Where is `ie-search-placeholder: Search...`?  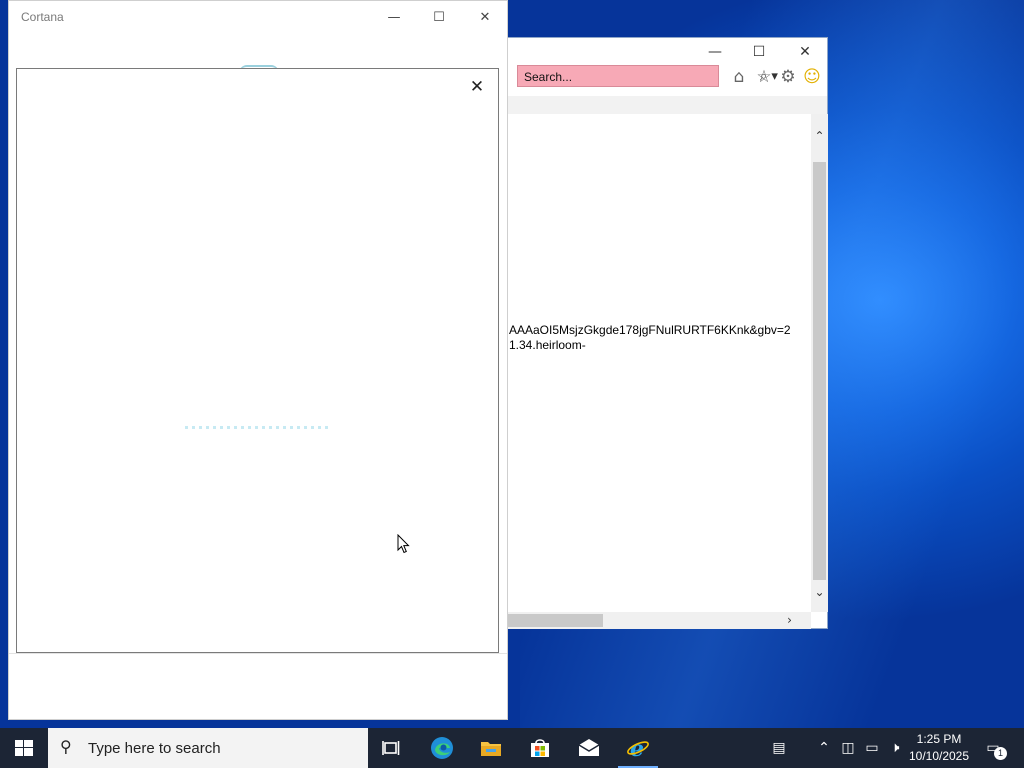
ie-search-placeholder: Search... is located at coordinates (548, 77).